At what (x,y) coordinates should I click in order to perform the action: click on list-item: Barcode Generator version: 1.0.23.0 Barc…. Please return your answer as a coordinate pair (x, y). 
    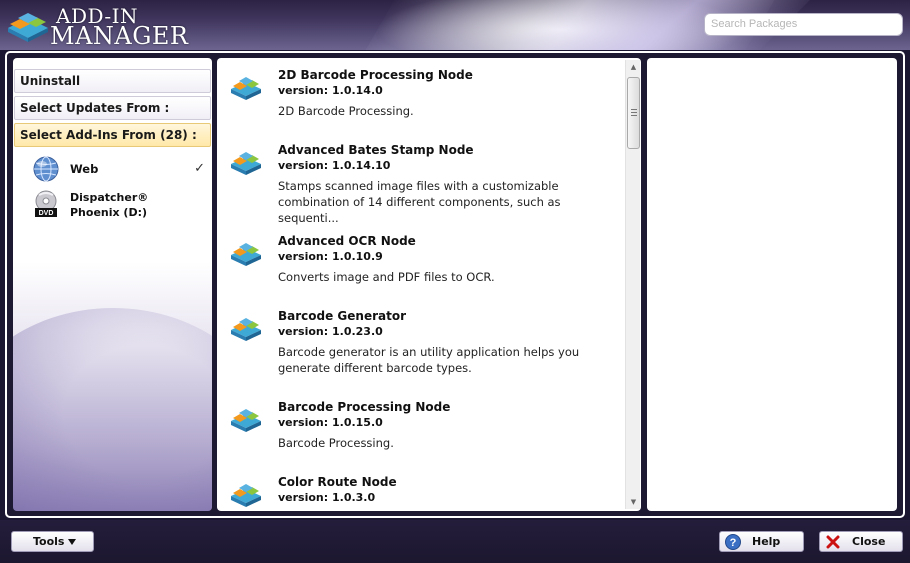
    Looking at the image, I should click on (421, 347).